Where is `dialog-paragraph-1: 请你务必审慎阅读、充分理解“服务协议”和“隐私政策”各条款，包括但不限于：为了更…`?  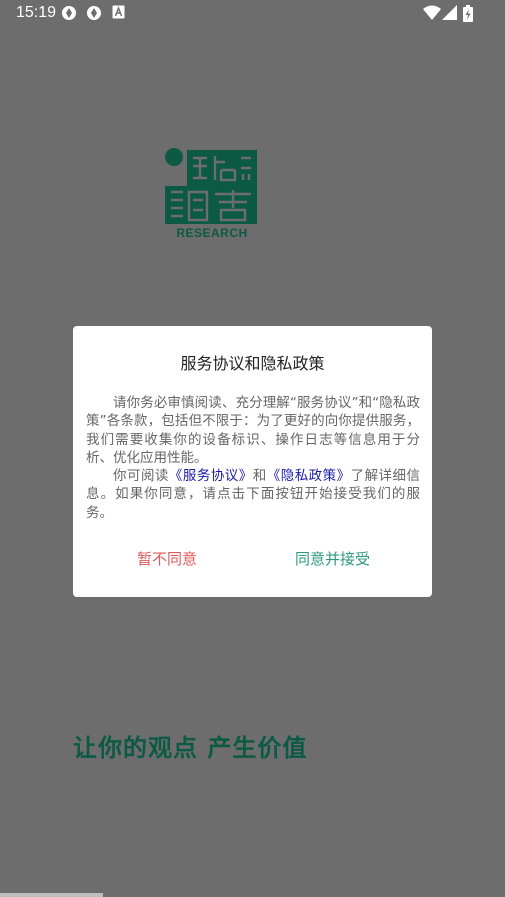 dialog-paragraph-1: 请你务必审慎阅读、充分理解“服务协议”和“隐私政策”各条款，包括但不限于：为了更… is located at coordinates (253, 430).